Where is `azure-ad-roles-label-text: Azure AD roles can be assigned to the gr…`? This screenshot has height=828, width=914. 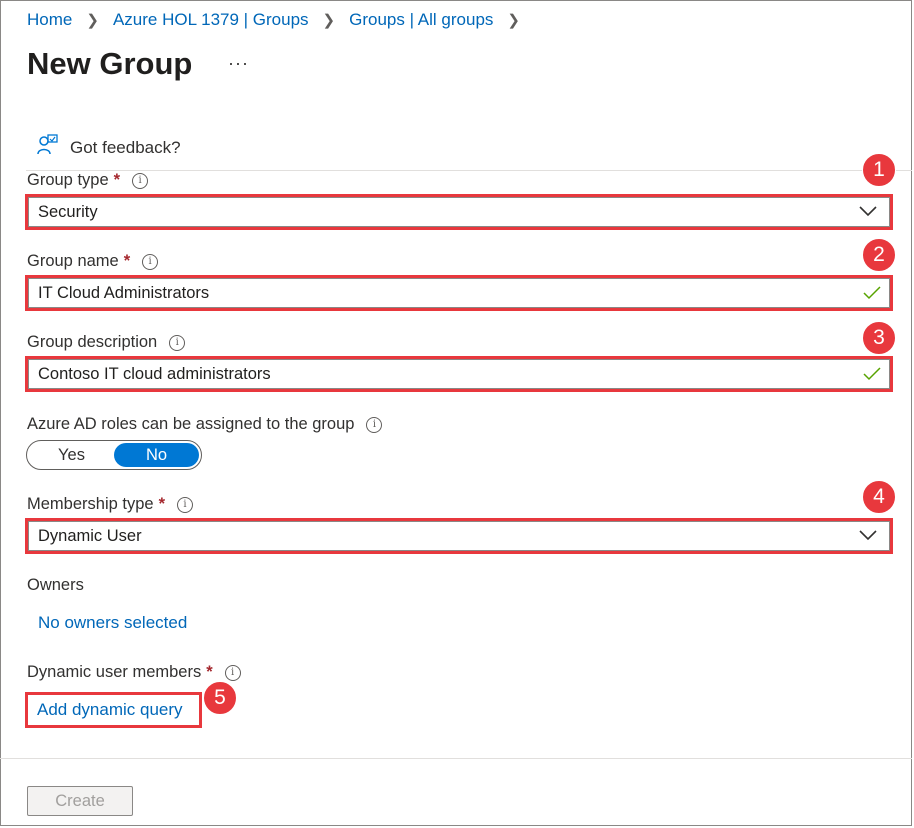
azure-ad-roles-label-text: Azure AD roles can be assigned to the gr… is located at coordinates (191, 424).